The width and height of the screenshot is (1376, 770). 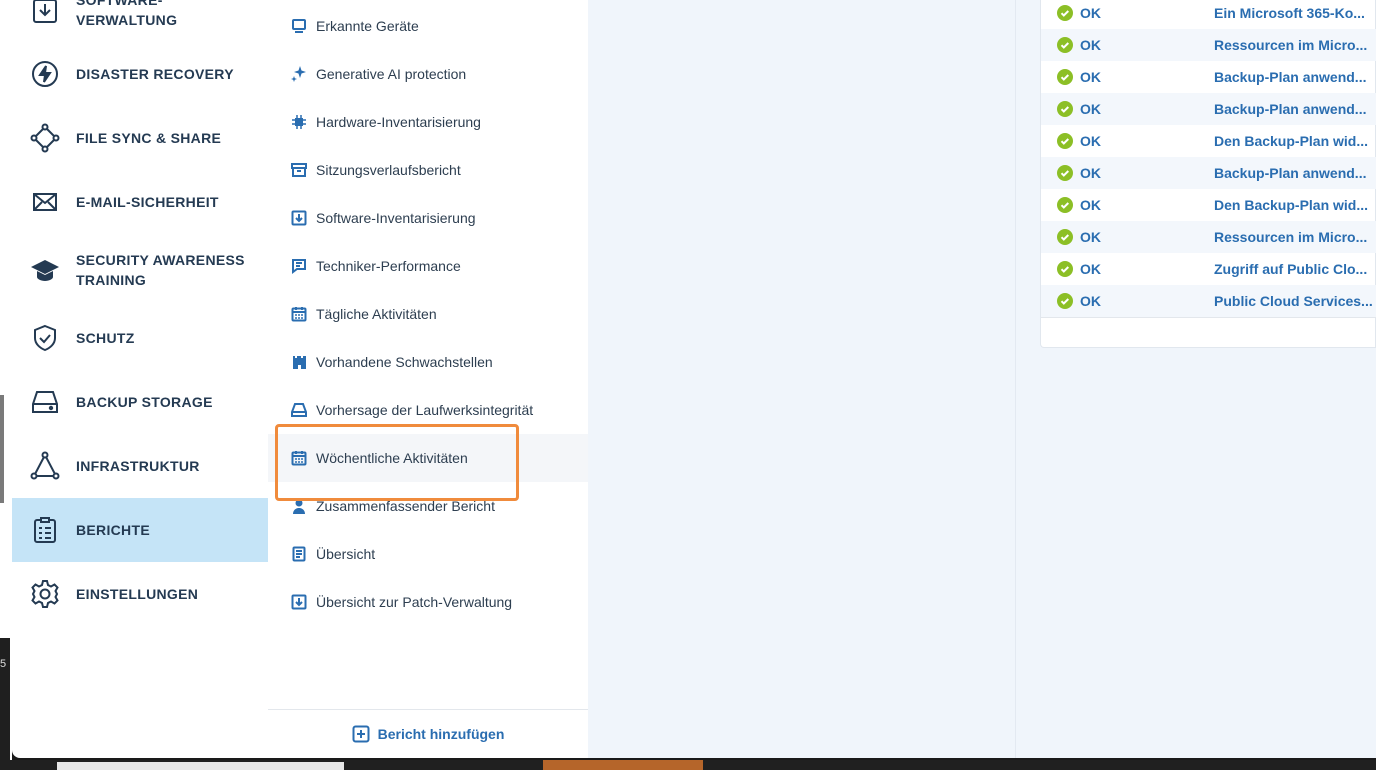 What do you see at coordinates (376, 314) in the screenshot?
I see `report-label: Tägliche Aktivitäten` at bounding box center [376, 314].